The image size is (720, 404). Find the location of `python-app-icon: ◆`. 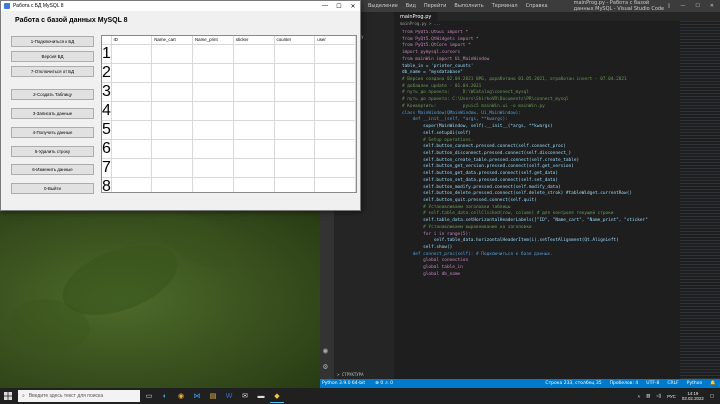

python-app-icon: ◆ is located at coordinates (277, 396).